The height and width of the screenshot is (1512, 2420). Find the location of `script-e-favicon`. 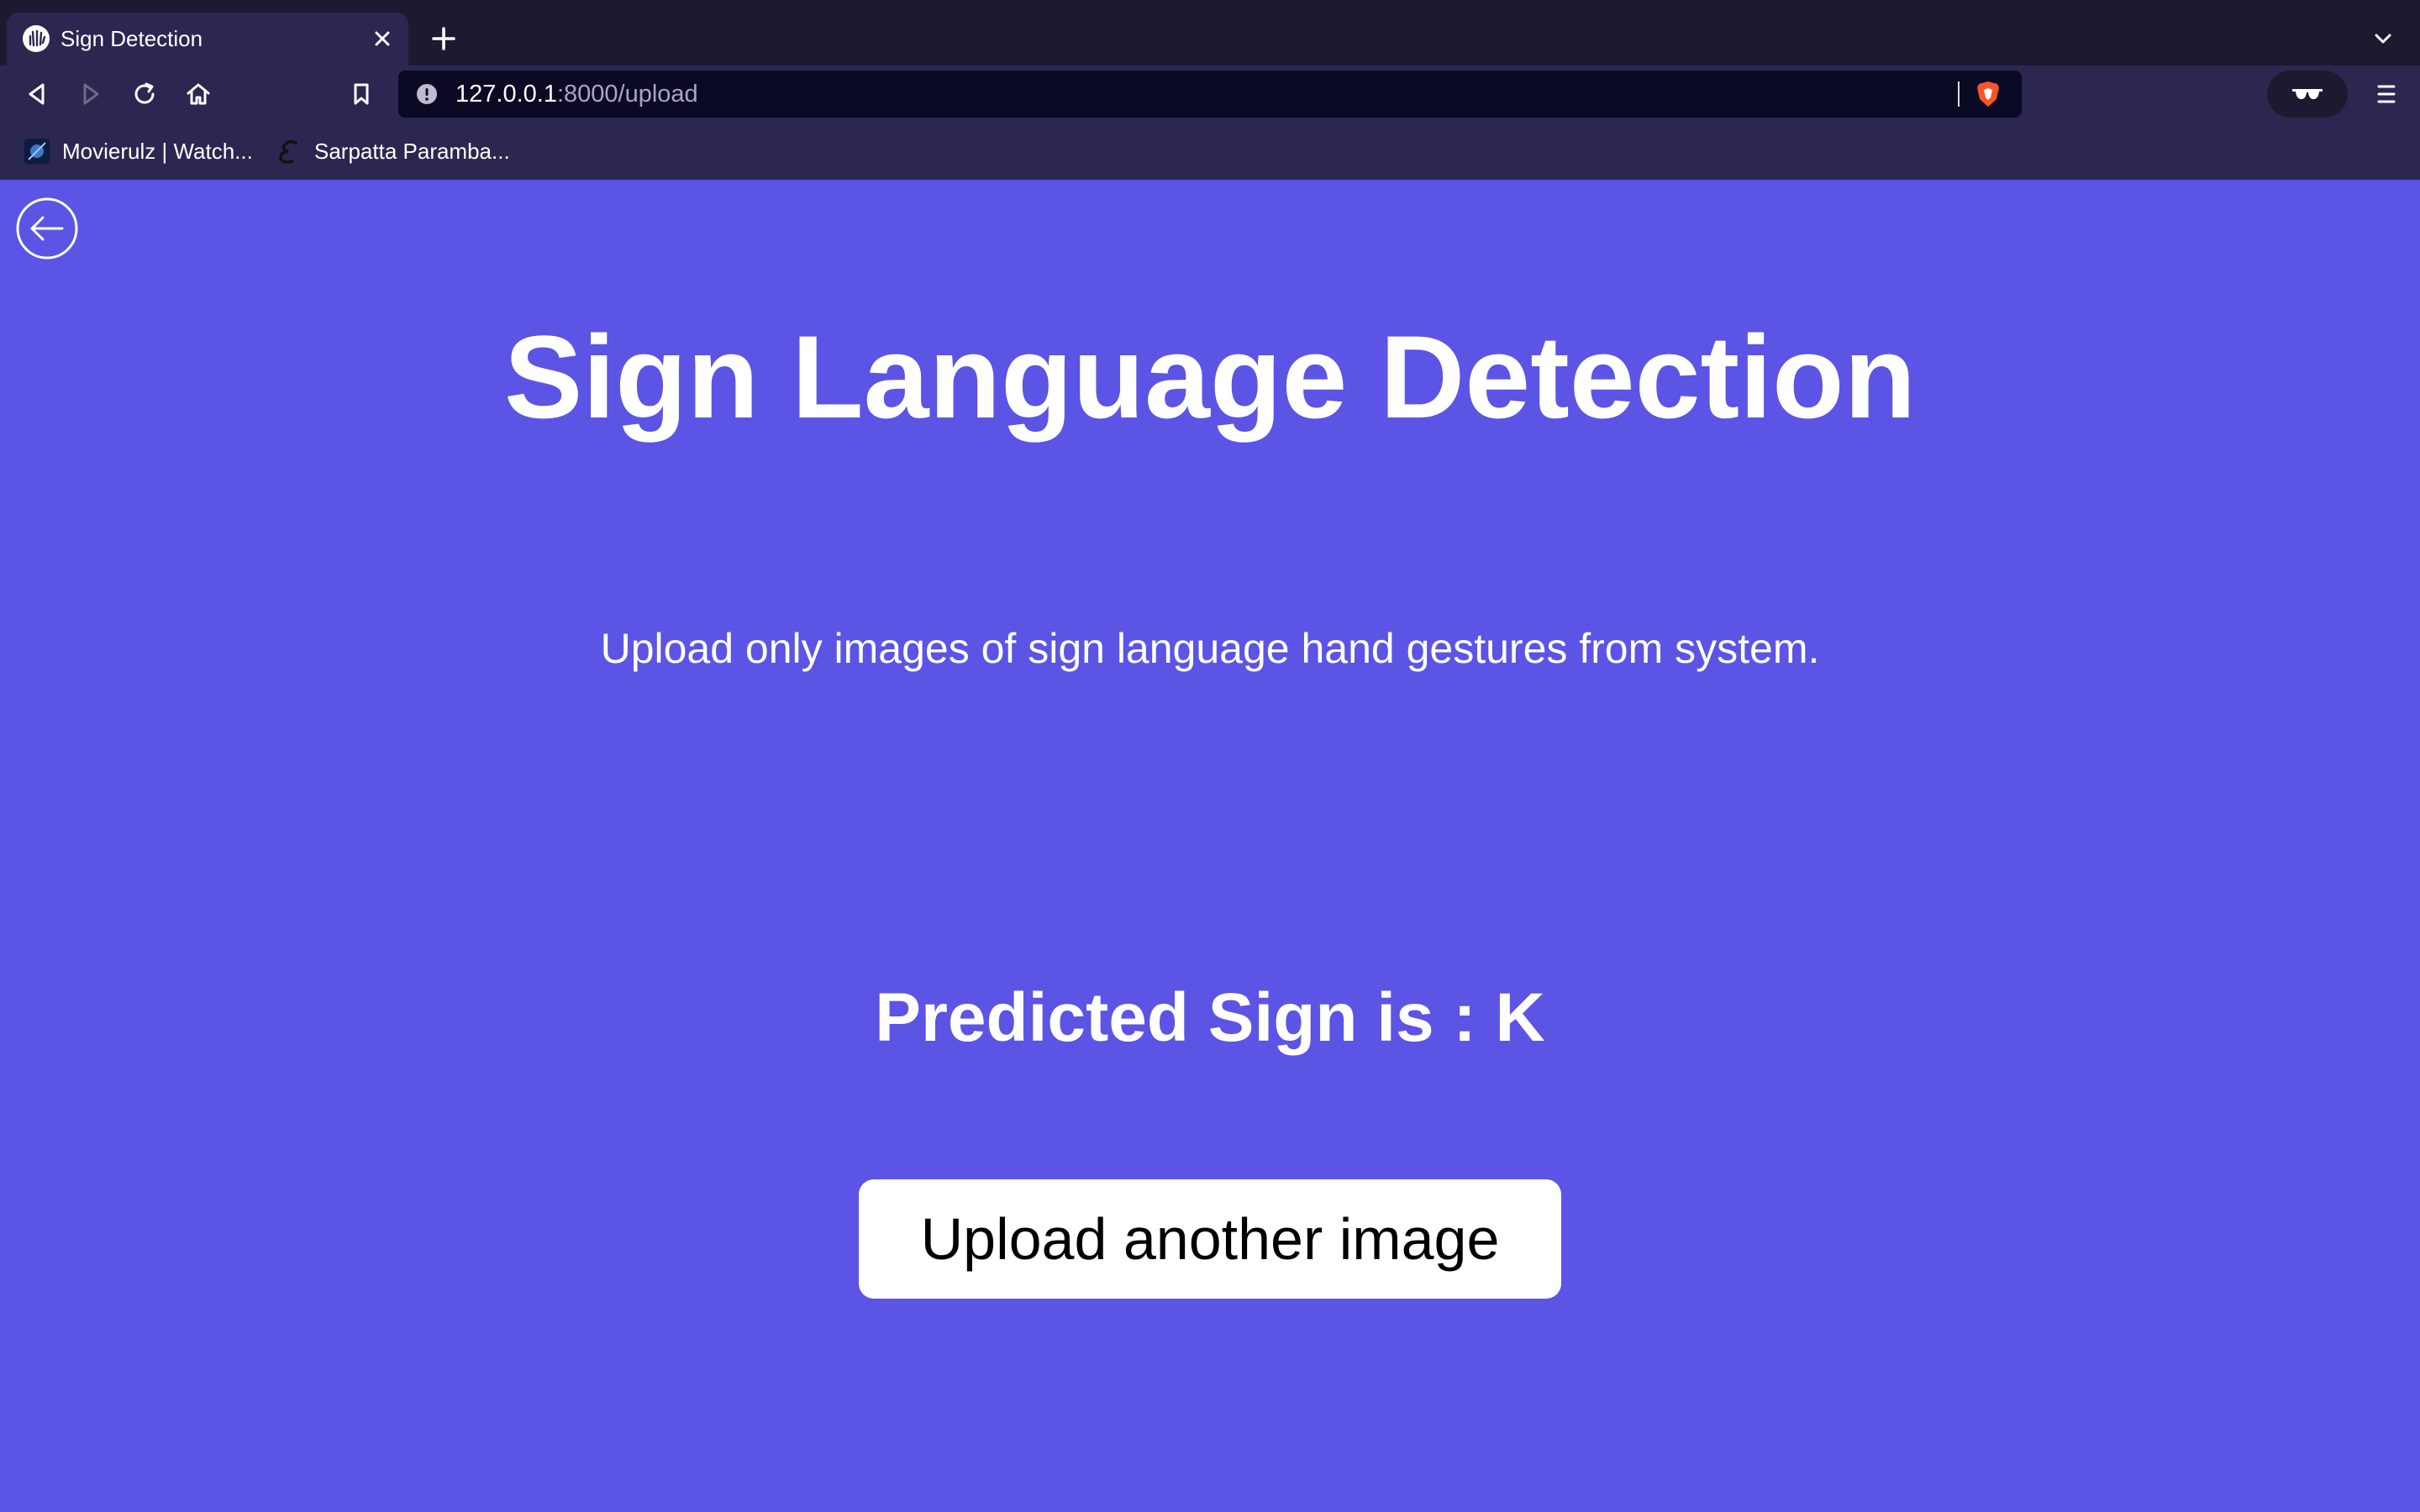

script-e-favicon is located at coordinates (288, 151).